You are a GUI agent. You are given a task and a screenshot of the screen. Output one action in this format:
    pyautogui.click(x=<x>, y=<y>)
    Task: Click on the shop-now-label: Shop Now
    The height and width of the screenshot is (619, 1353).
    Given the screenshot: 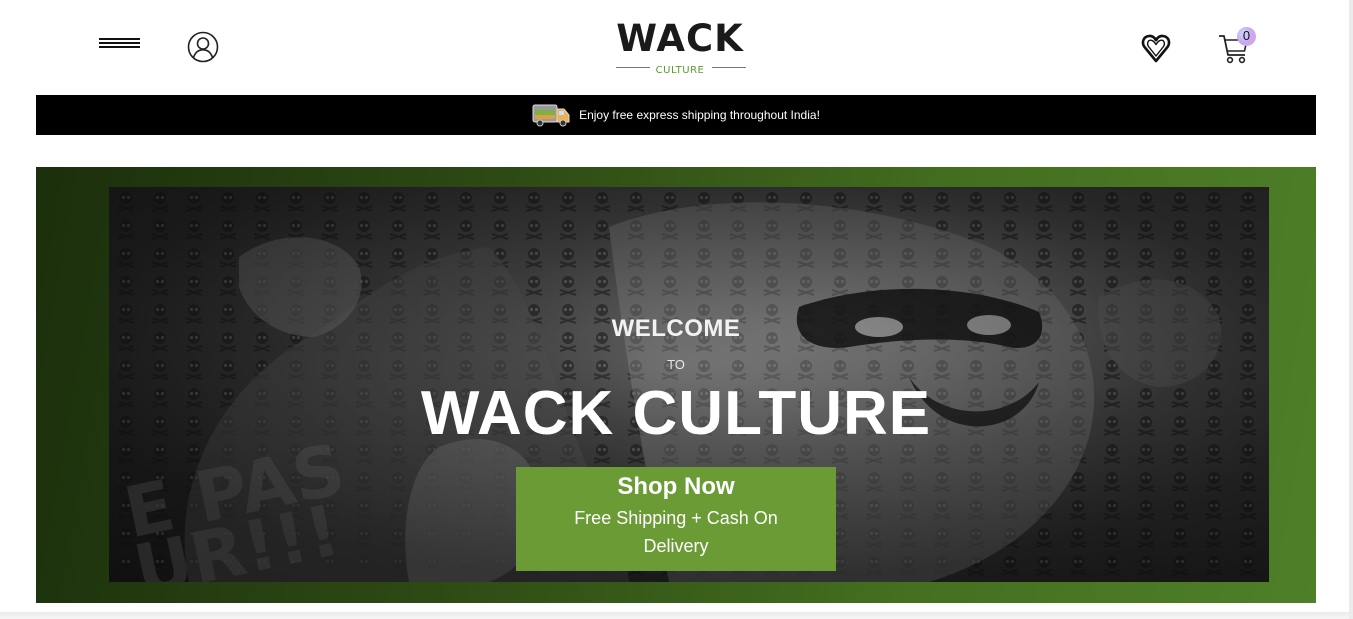 What is the action you would take?
    pyautogui.click(x=676, y=486)
    